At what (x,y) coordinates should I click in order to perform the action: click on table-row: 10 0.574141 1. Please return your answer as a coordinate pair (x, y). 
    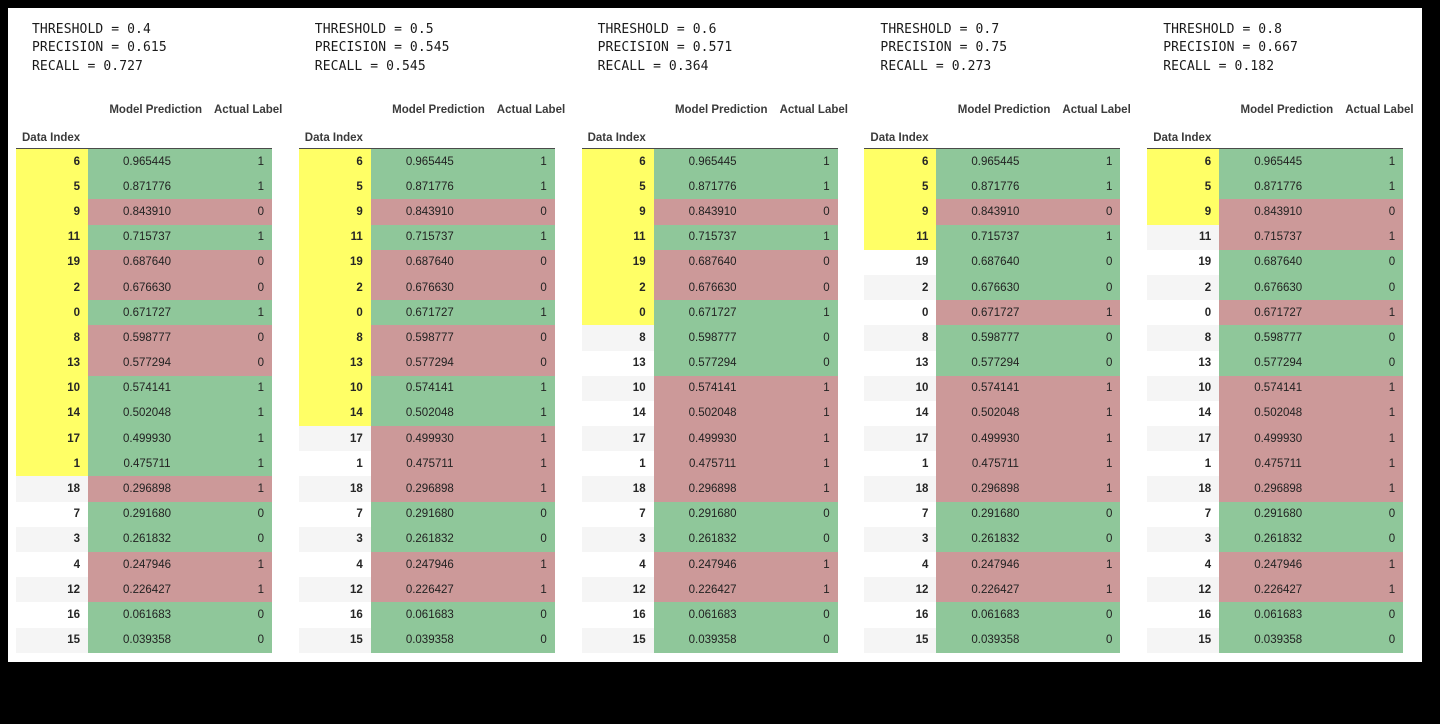
    Looking at the image, I should click on (992, 388).